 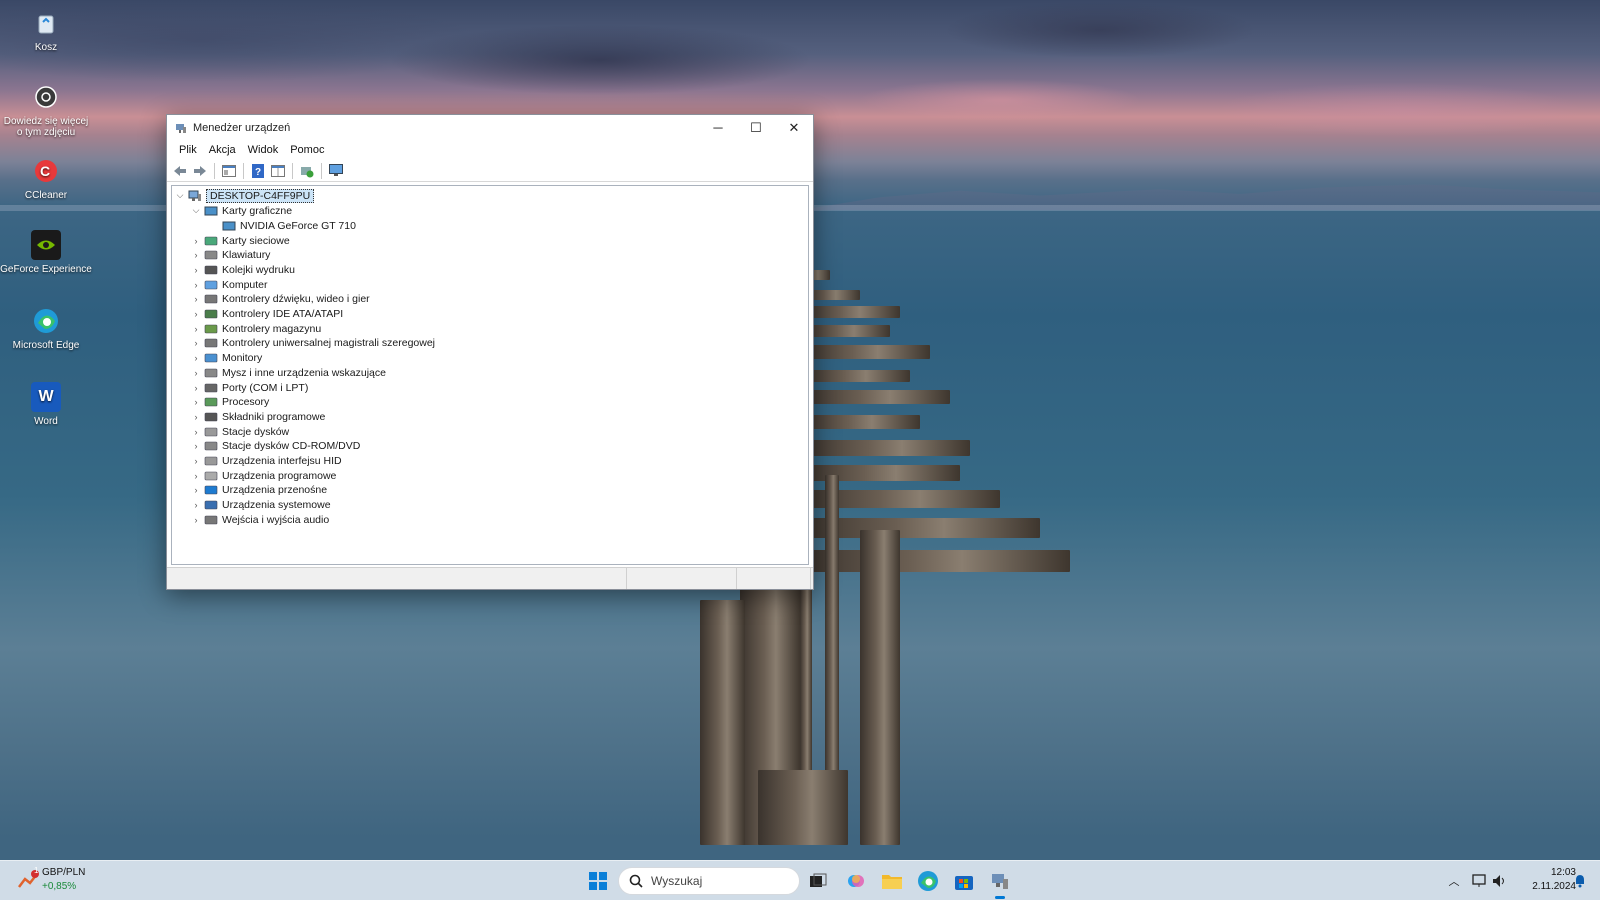 What do you see at coordinates (296, 299) in the screenshot?
I see `tree-category-label: Kontrolery dźwięku, wideo i gier` at bounding box center [296, 299].